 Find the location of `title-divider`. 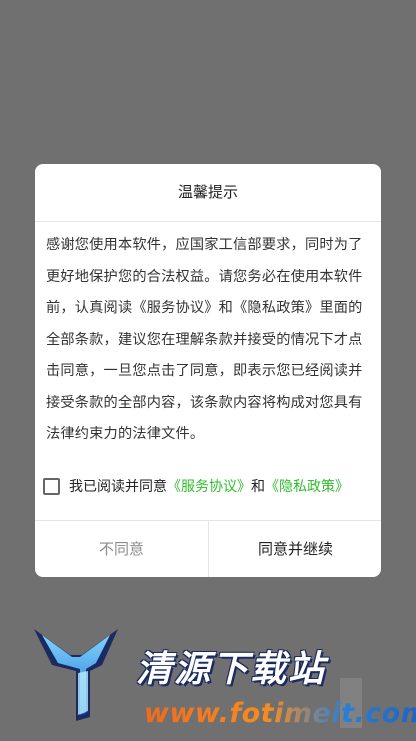

title-divider is located at coordinates (208, 221).